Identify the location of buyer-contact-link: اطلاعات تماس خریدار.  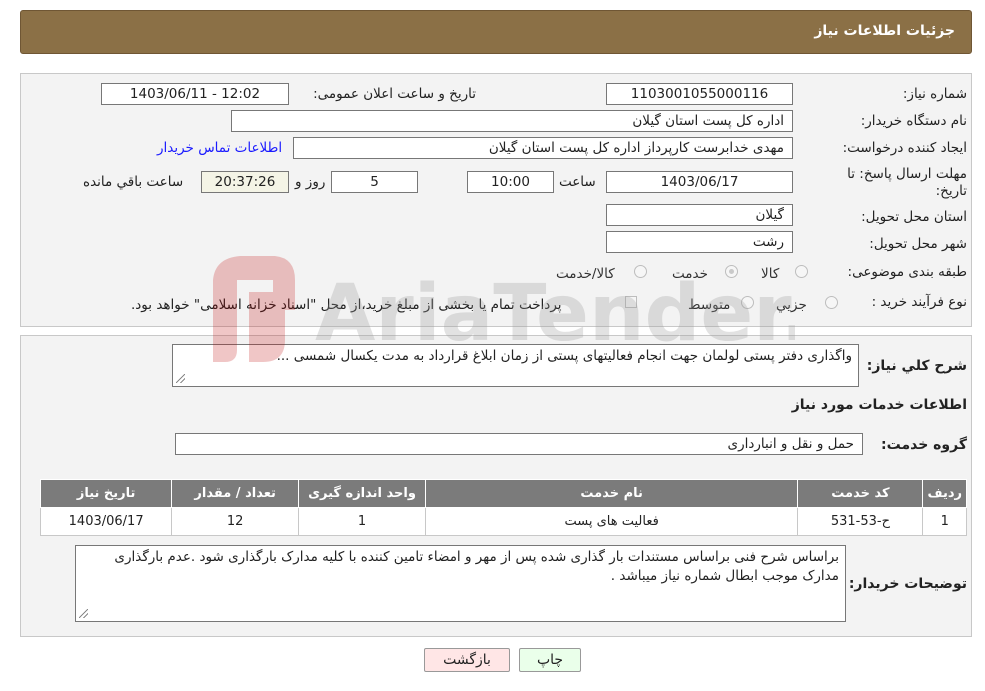
(219, 148).